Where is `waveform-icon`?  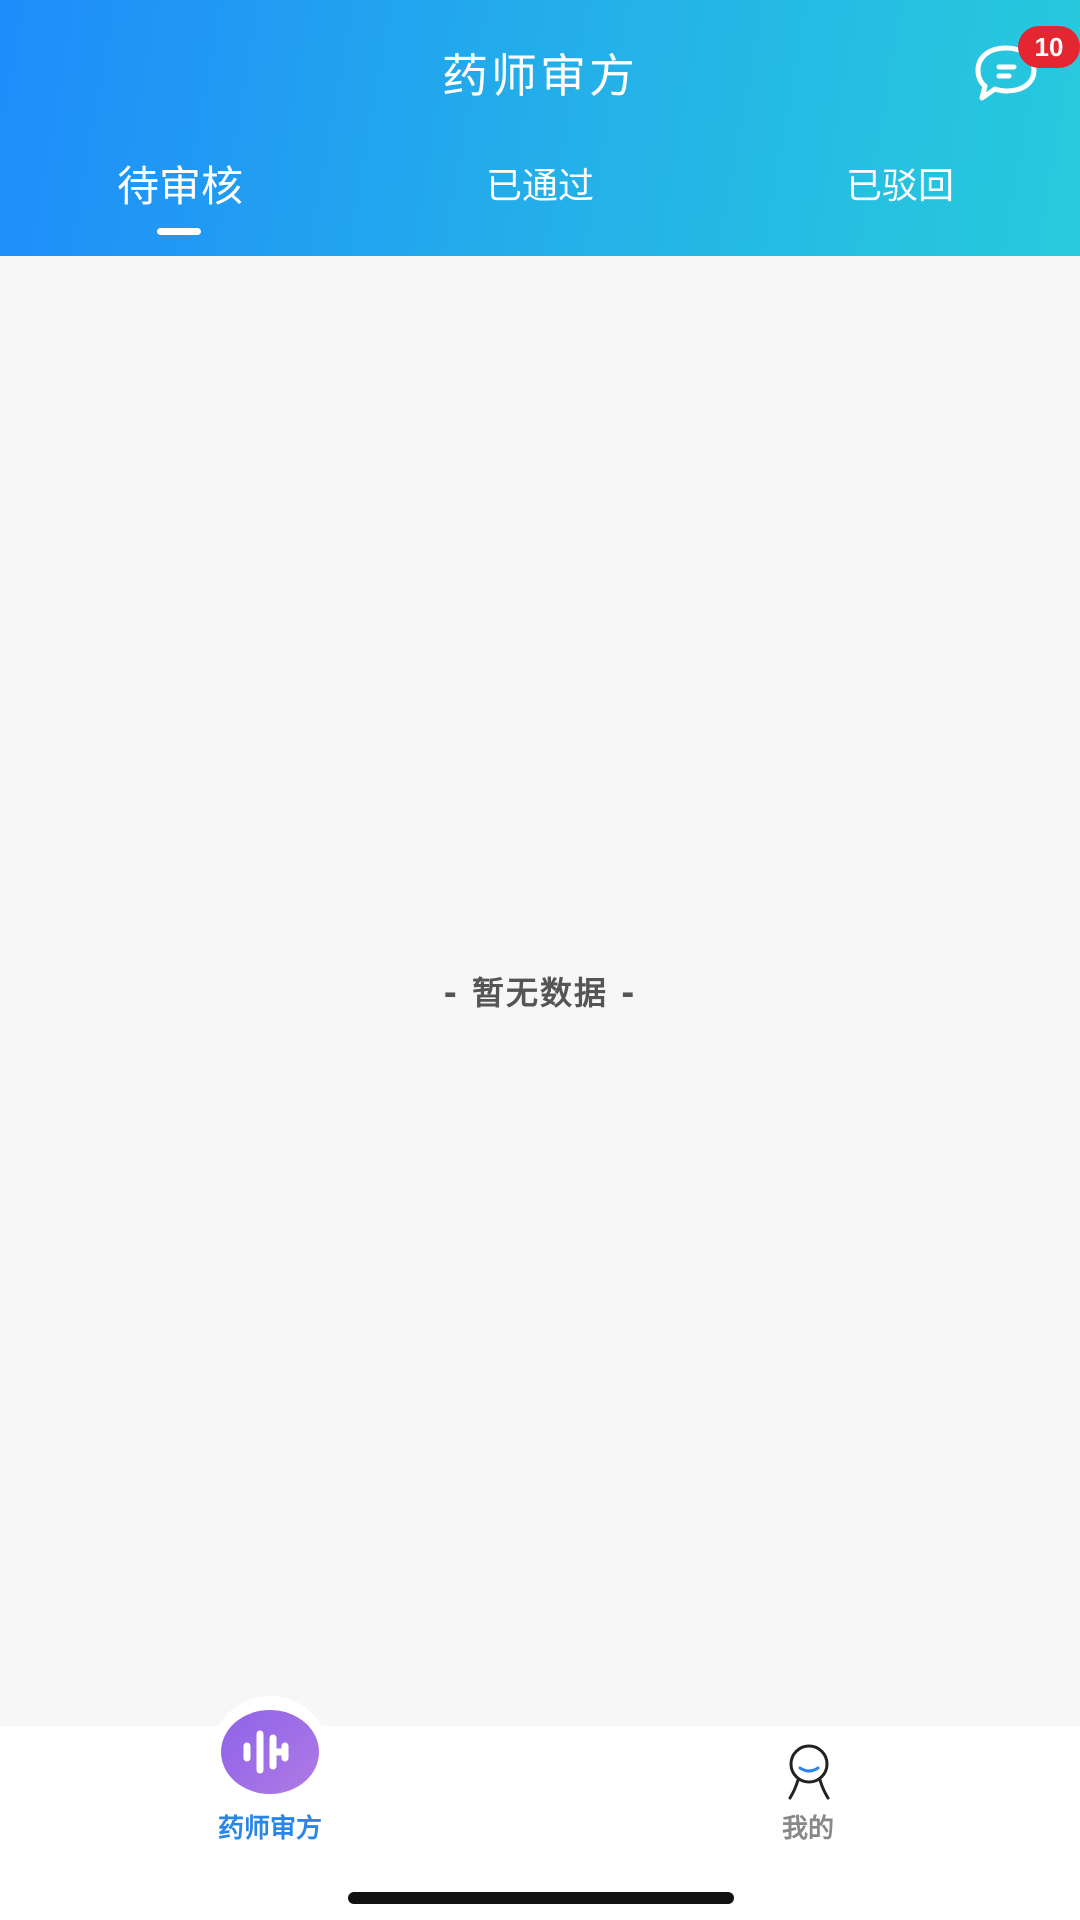 waveform-icon is located at coordinates (266, 1752).